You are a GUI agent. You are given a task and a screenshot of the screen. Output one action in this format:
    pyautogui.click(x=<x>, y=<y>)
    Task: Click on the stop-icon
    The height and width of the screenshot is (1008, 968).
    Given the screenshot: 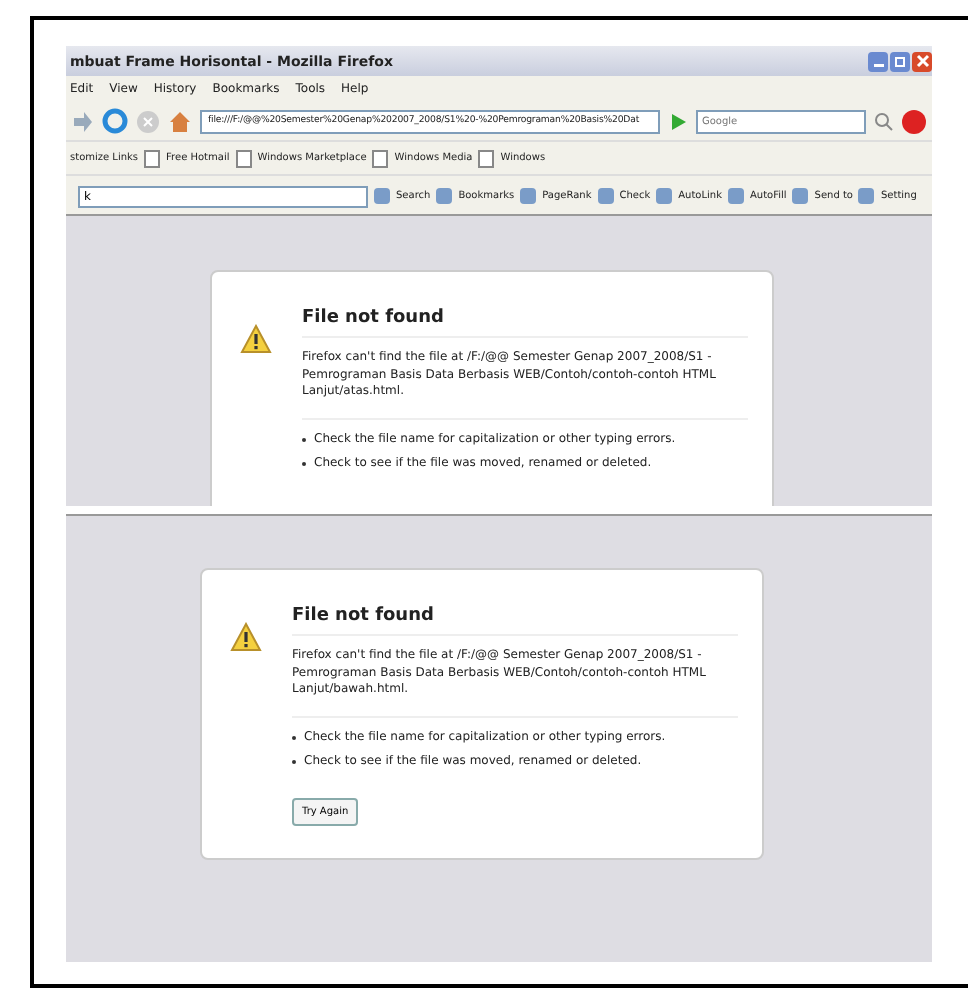 What is the action you would take?
    pyautogui.click(x=148, y=121)
    